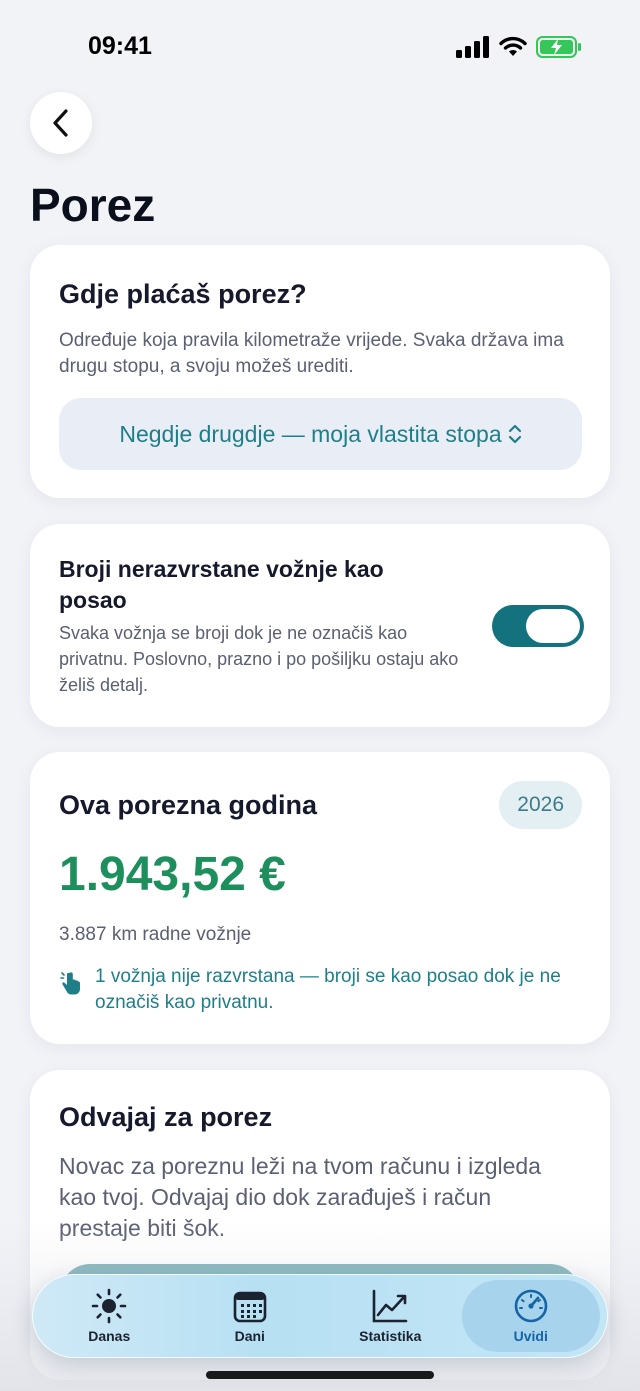 The width and height of the screenshot is (640, 1391). I want to click on chevron-up-down-icon, so click(514, 434).